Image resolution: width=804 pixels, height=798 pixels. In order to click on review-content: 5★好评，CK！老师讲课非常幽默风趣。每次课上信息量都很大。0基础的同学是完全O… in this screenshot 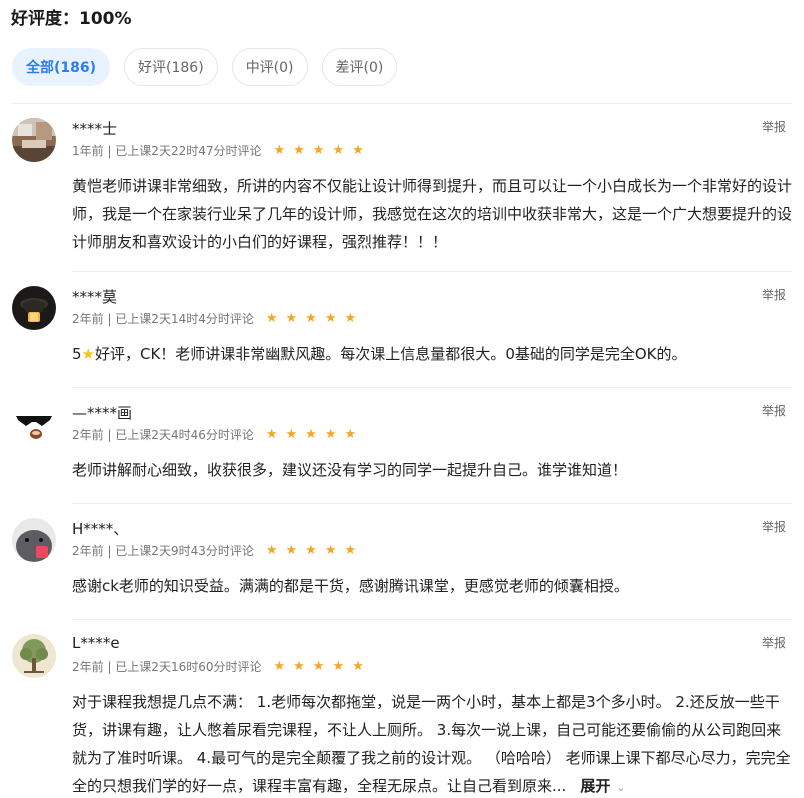, I will do `click(432, 354)`.